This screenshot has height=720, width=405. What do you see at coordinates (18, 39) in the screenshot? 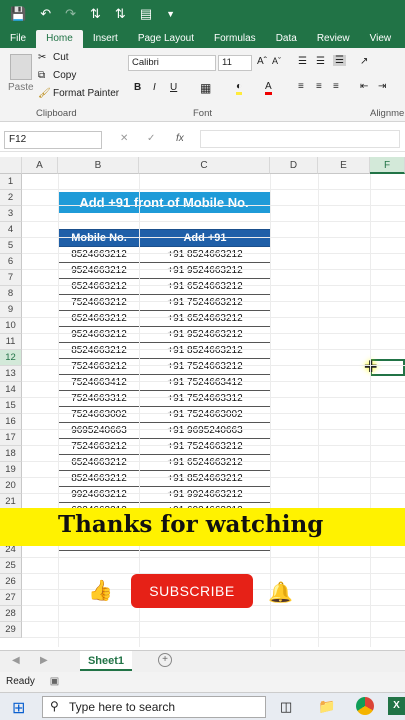
I see `tab-file: File` at bounding box center [18, 39].